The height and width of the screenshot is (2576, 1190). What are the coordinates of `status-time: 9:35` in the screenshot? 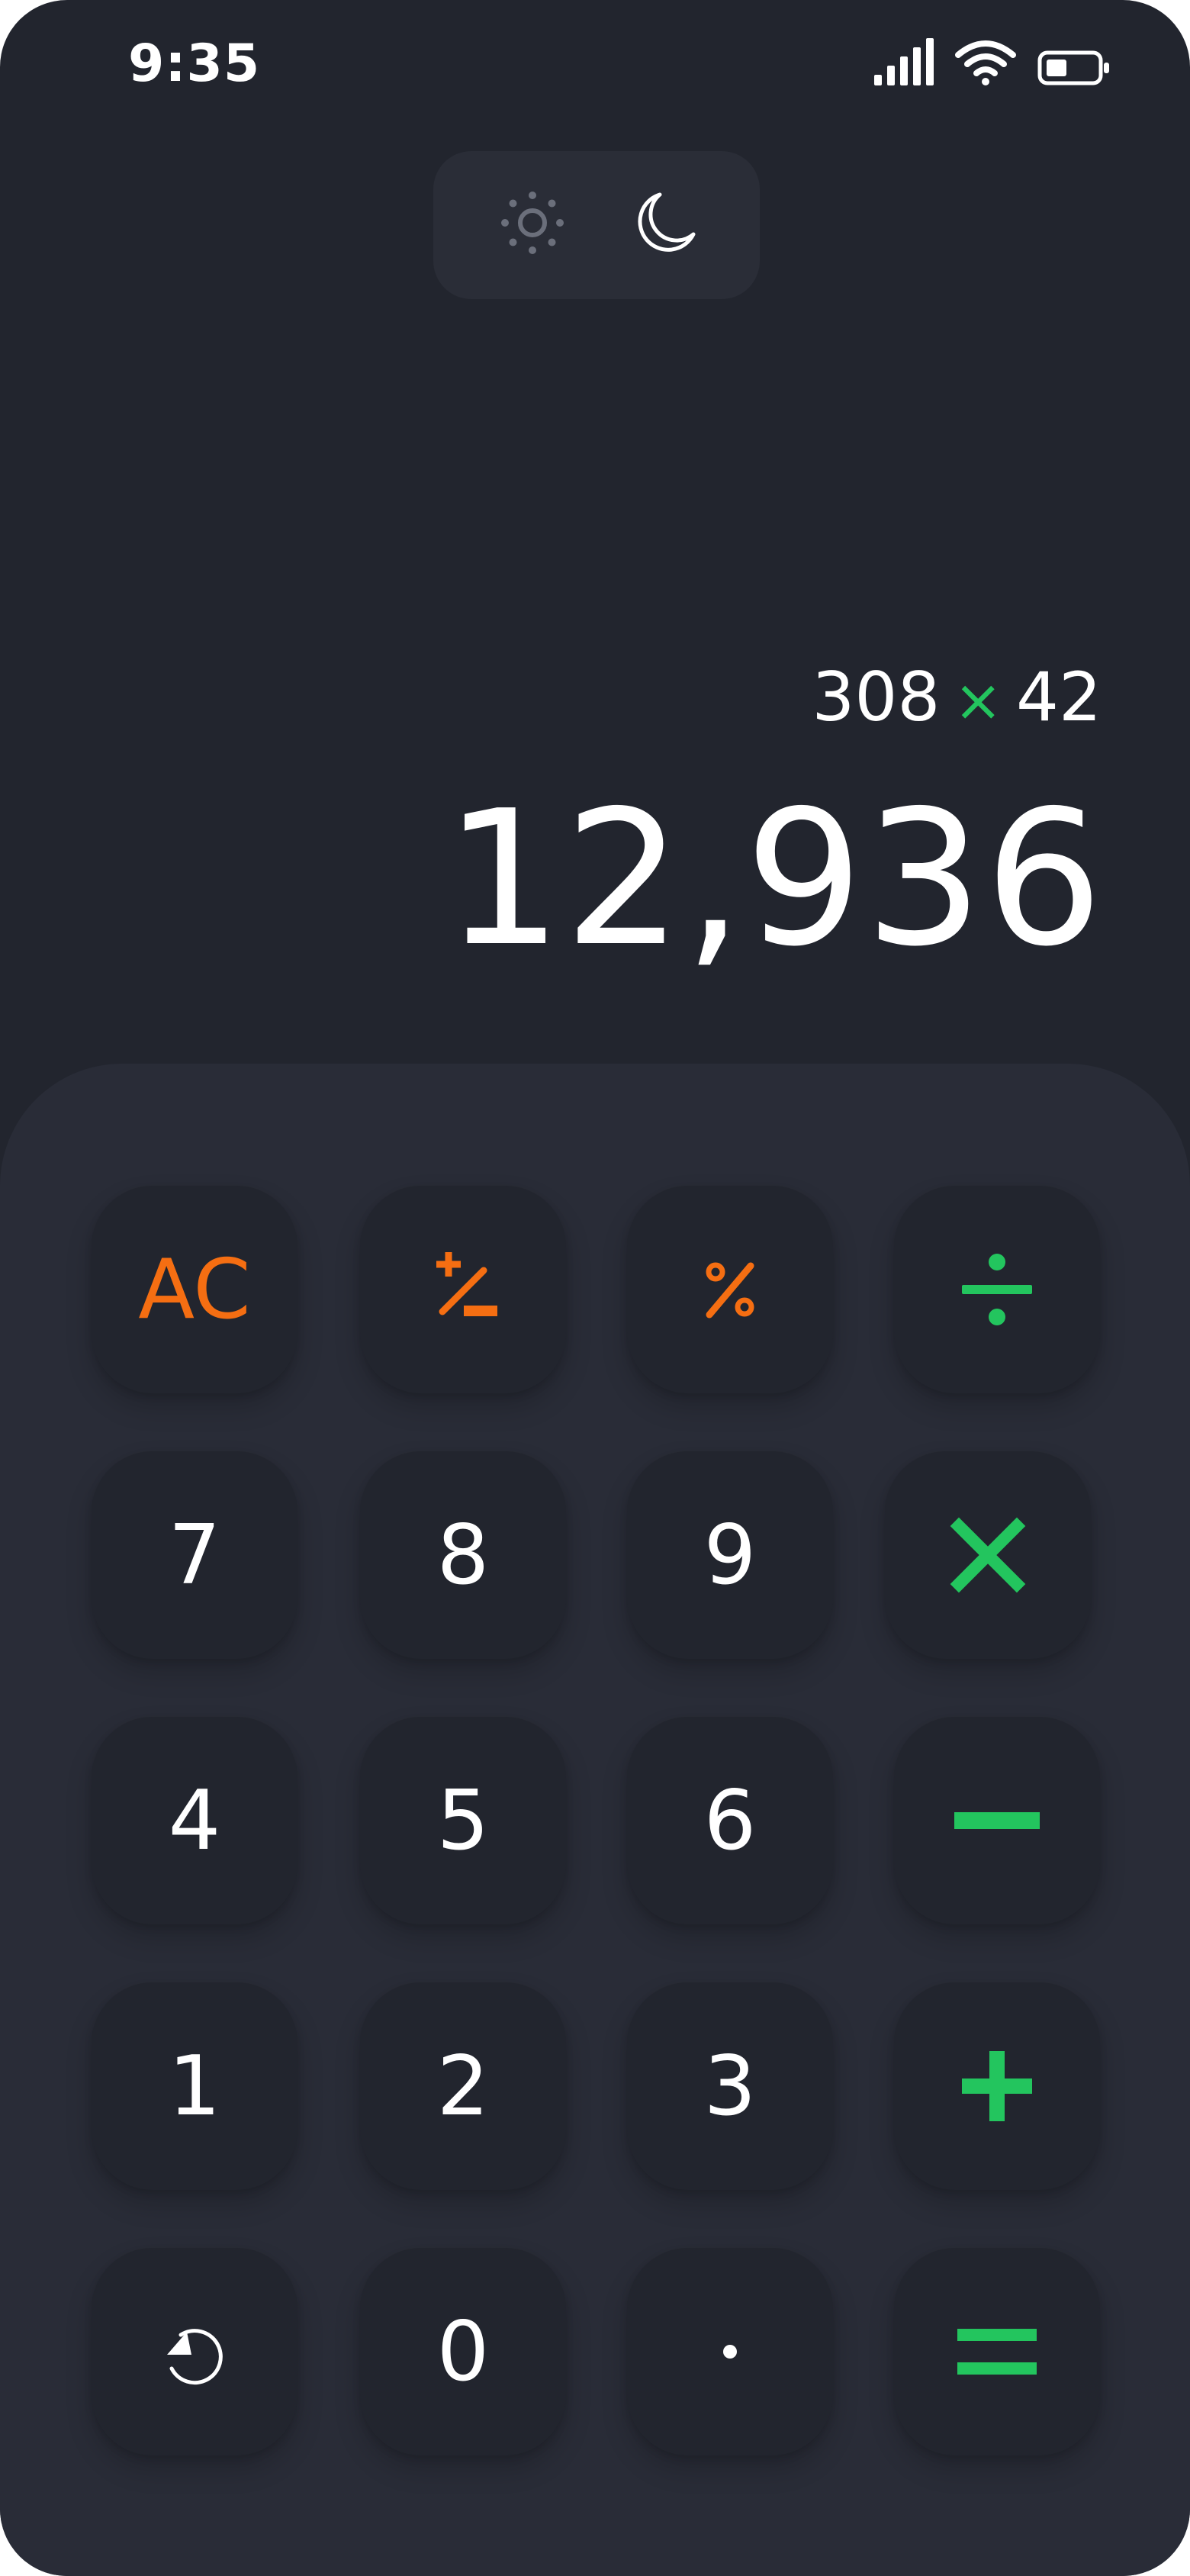 It's located at (194, 64).